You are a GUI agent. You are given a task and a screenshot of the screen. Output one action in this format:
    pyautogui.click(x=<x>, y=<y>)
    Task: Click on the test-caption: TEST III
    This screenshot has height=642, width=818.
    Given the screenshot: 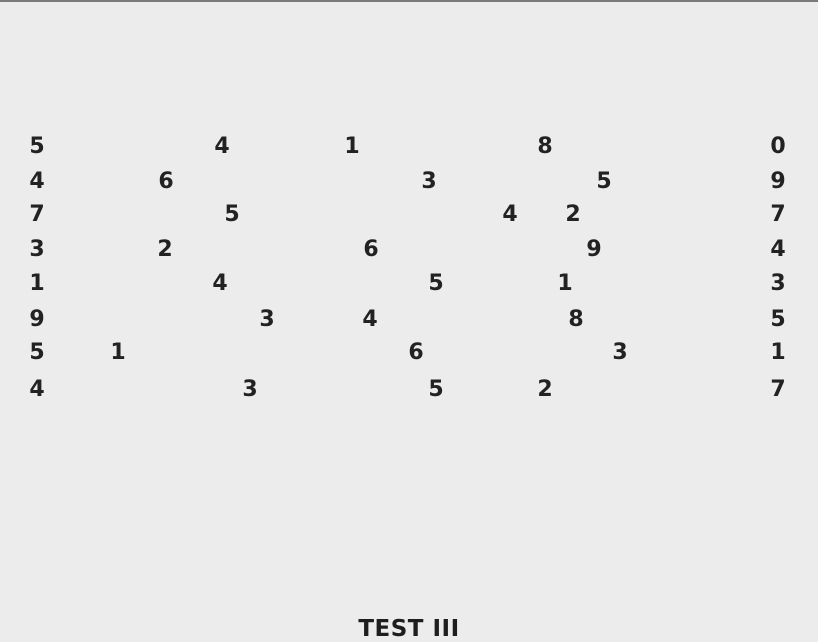 What is the action you would take?
    pyautogui.click(x=409, y=629)
    